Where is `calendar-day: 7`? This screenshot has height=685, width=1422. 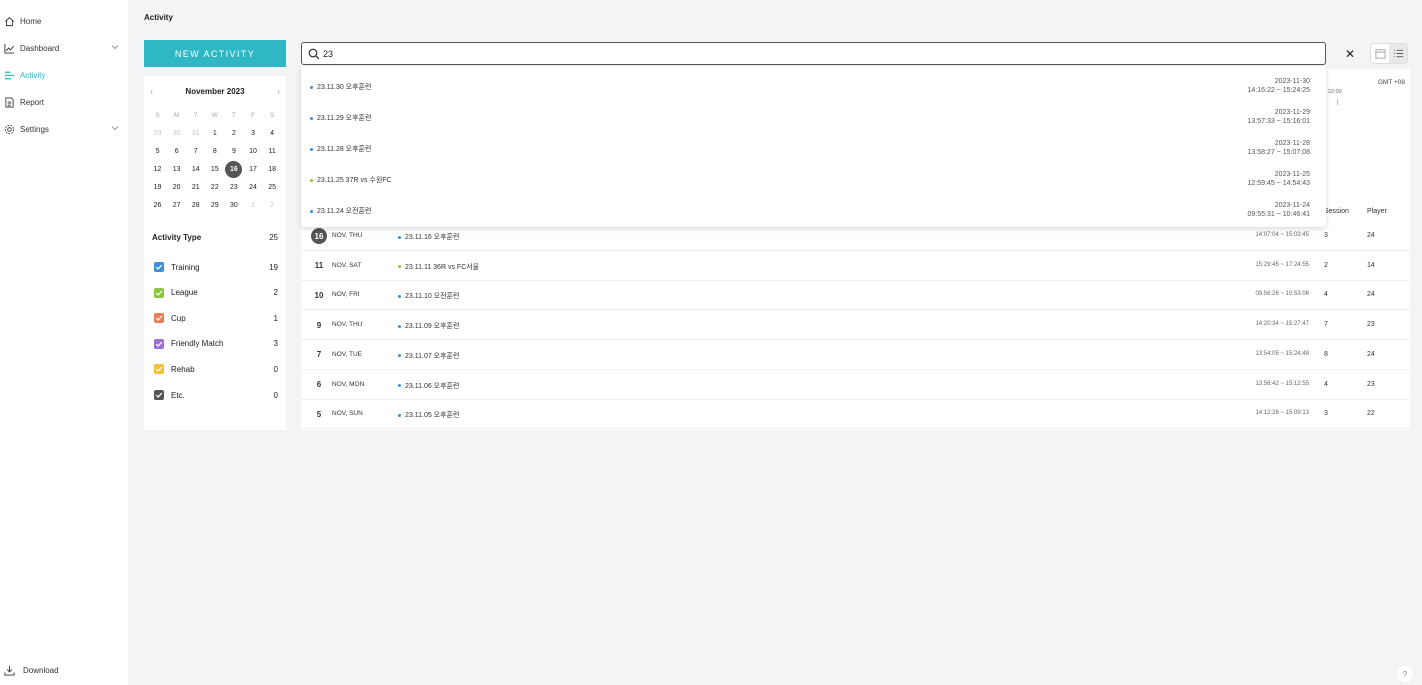
calendar-day: 7 is located at coordinates (195, 151).